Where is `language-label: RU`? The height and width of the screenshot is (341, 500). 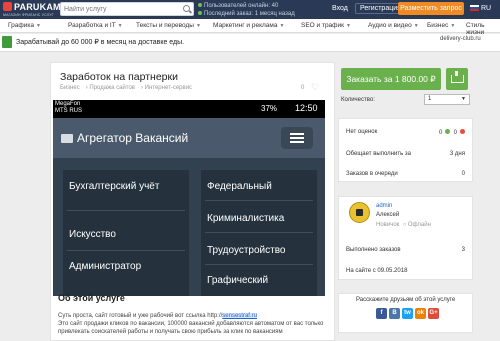 language-label: RU is located at coordinates (486, 8).